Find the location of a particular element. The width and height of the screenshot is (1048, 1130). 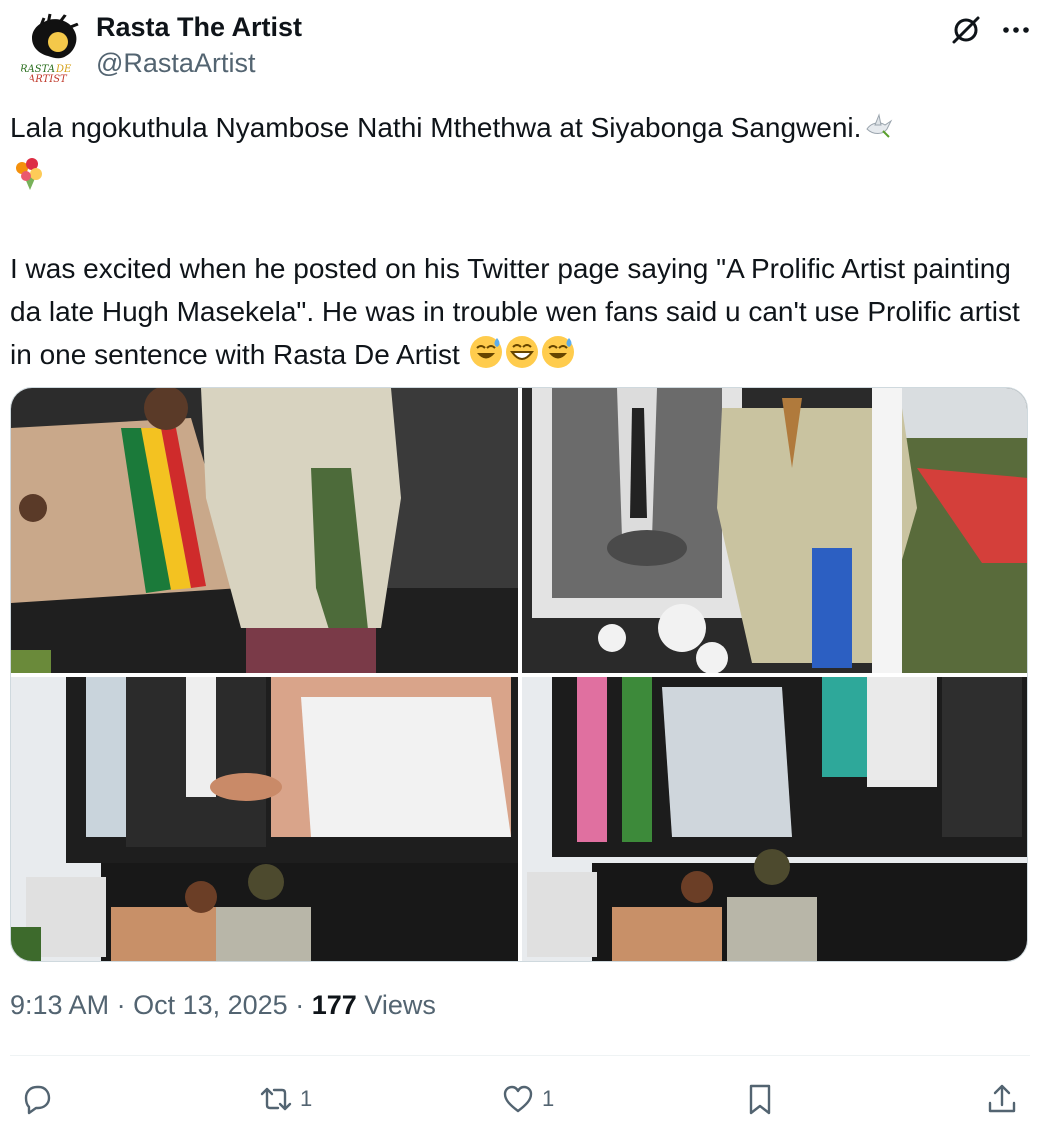

avatar: RASTA DE ARTIST is located at coordinates (51, 49).